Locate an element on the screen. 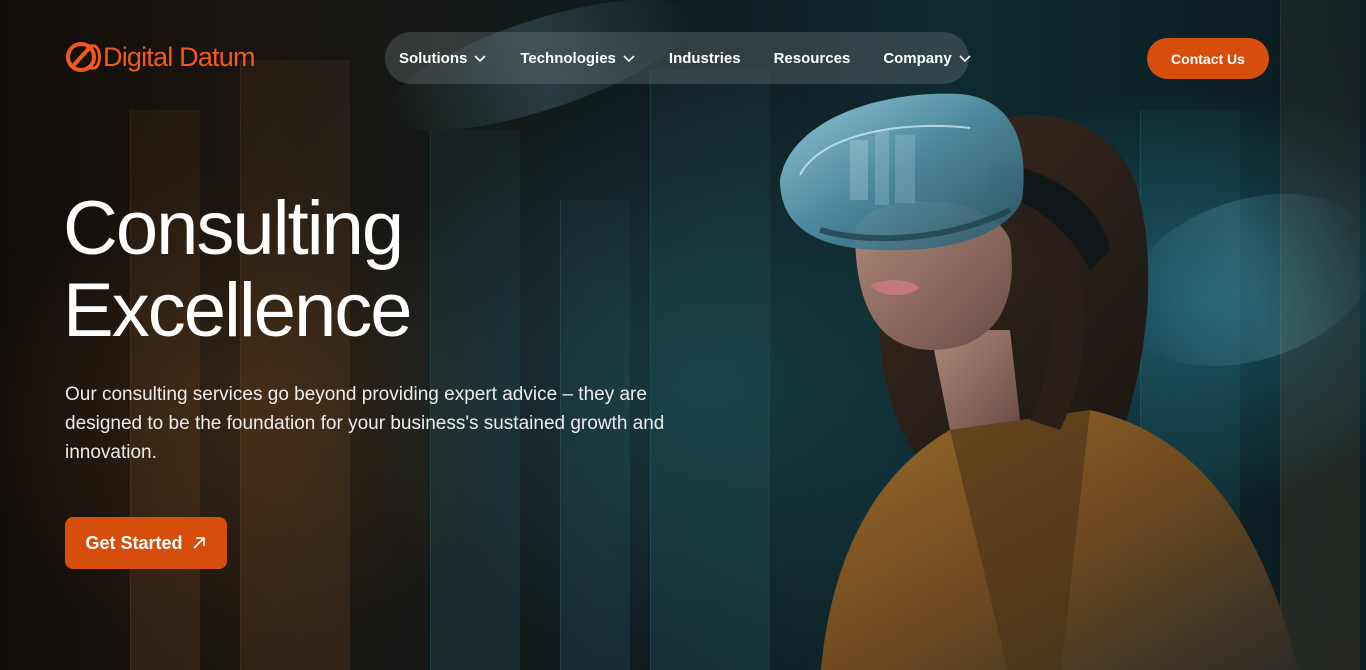 The width and height of the screenshot is (1366, 670). get-started-button: Get Started is located at coordinates (146, 543).